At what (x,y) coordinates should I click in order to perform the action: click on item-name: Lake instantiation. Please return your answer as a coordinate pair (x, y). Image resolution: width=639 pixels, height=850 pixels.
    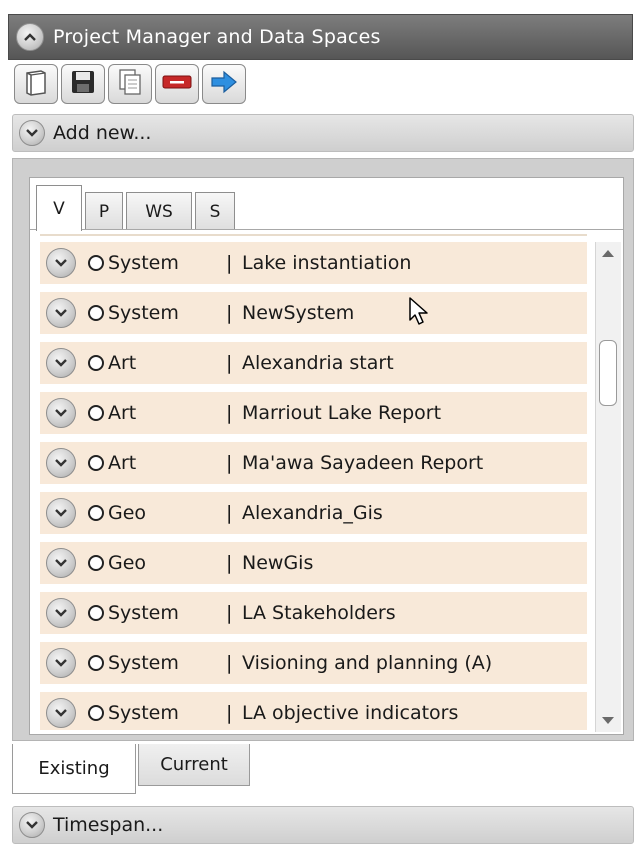
    Looking at the image, I should click on (327, 263).